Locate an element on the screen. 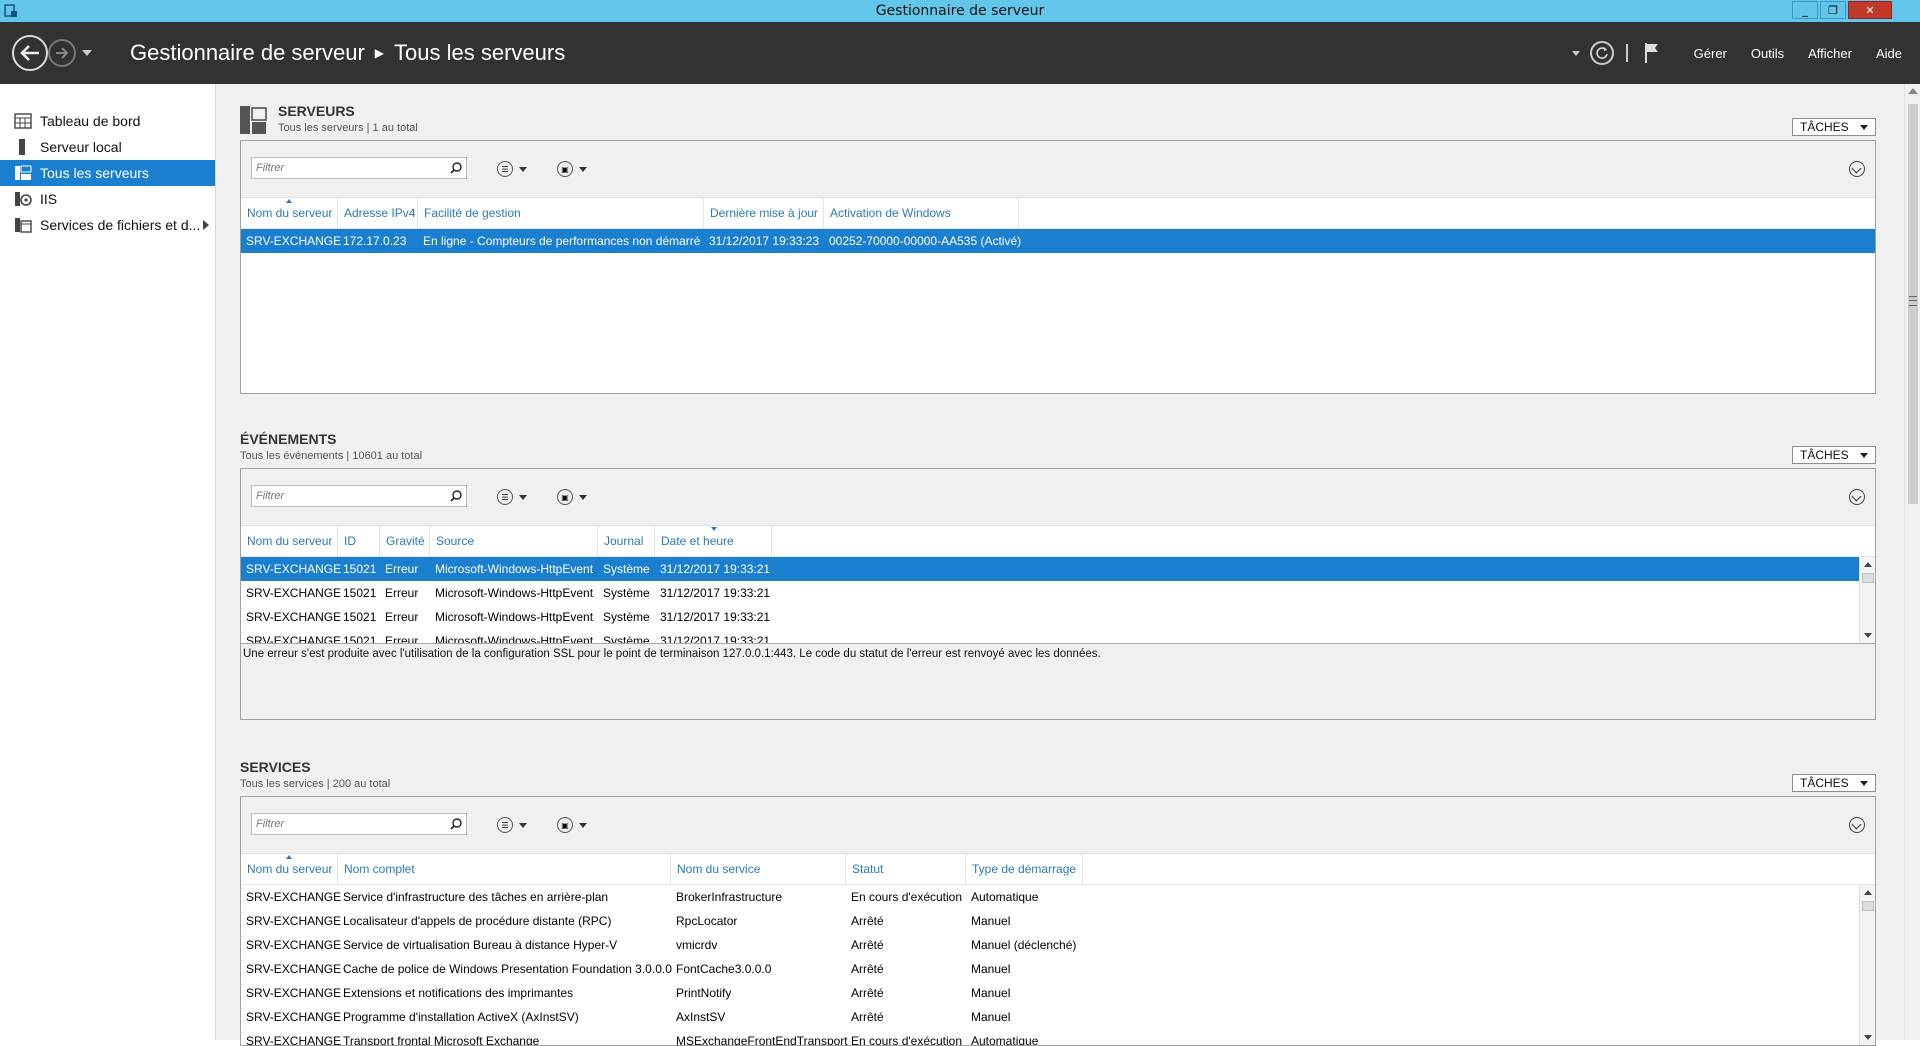 The image size is (1920, 1046). sidebar-item-iis: IIS is located at coordinates (107, 199).